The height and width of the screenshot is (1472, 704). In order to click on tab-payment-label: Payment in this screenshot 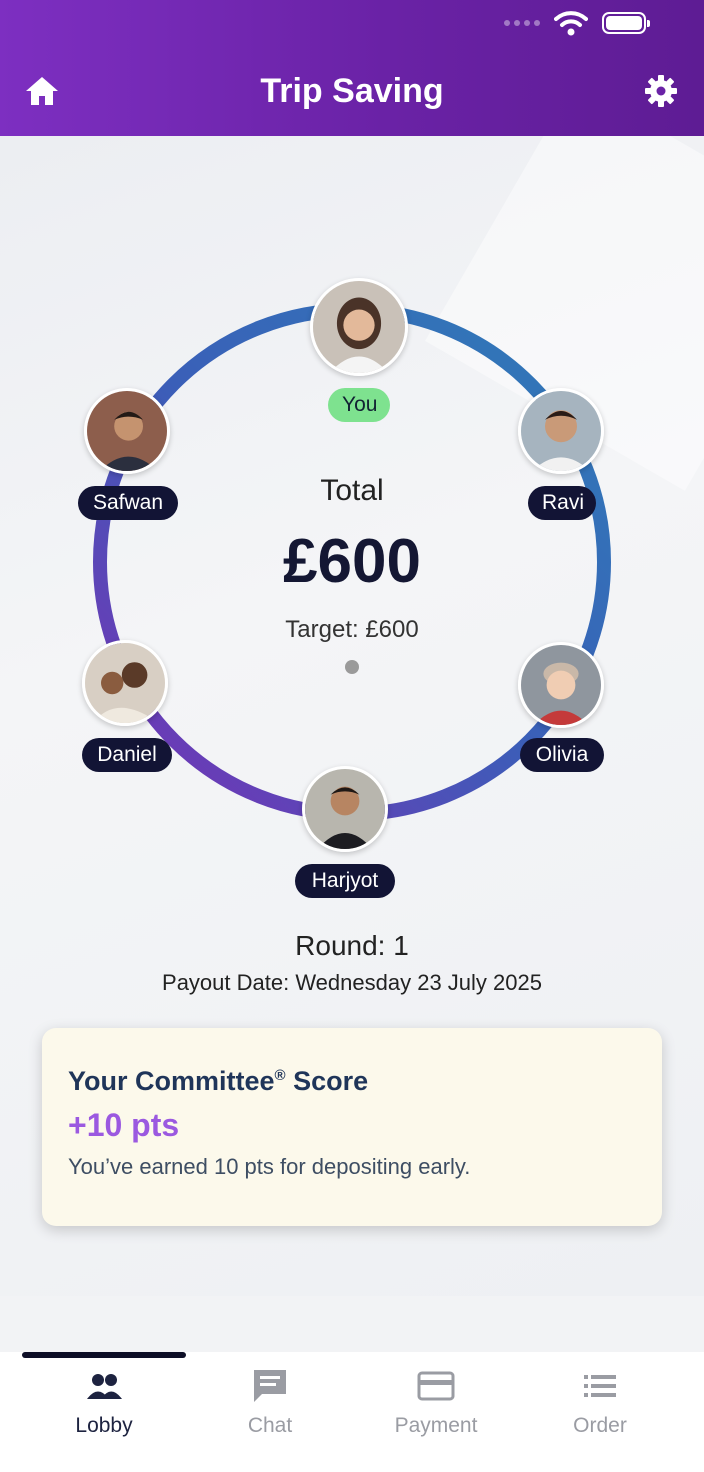, I will do `click(436, 1425)`.